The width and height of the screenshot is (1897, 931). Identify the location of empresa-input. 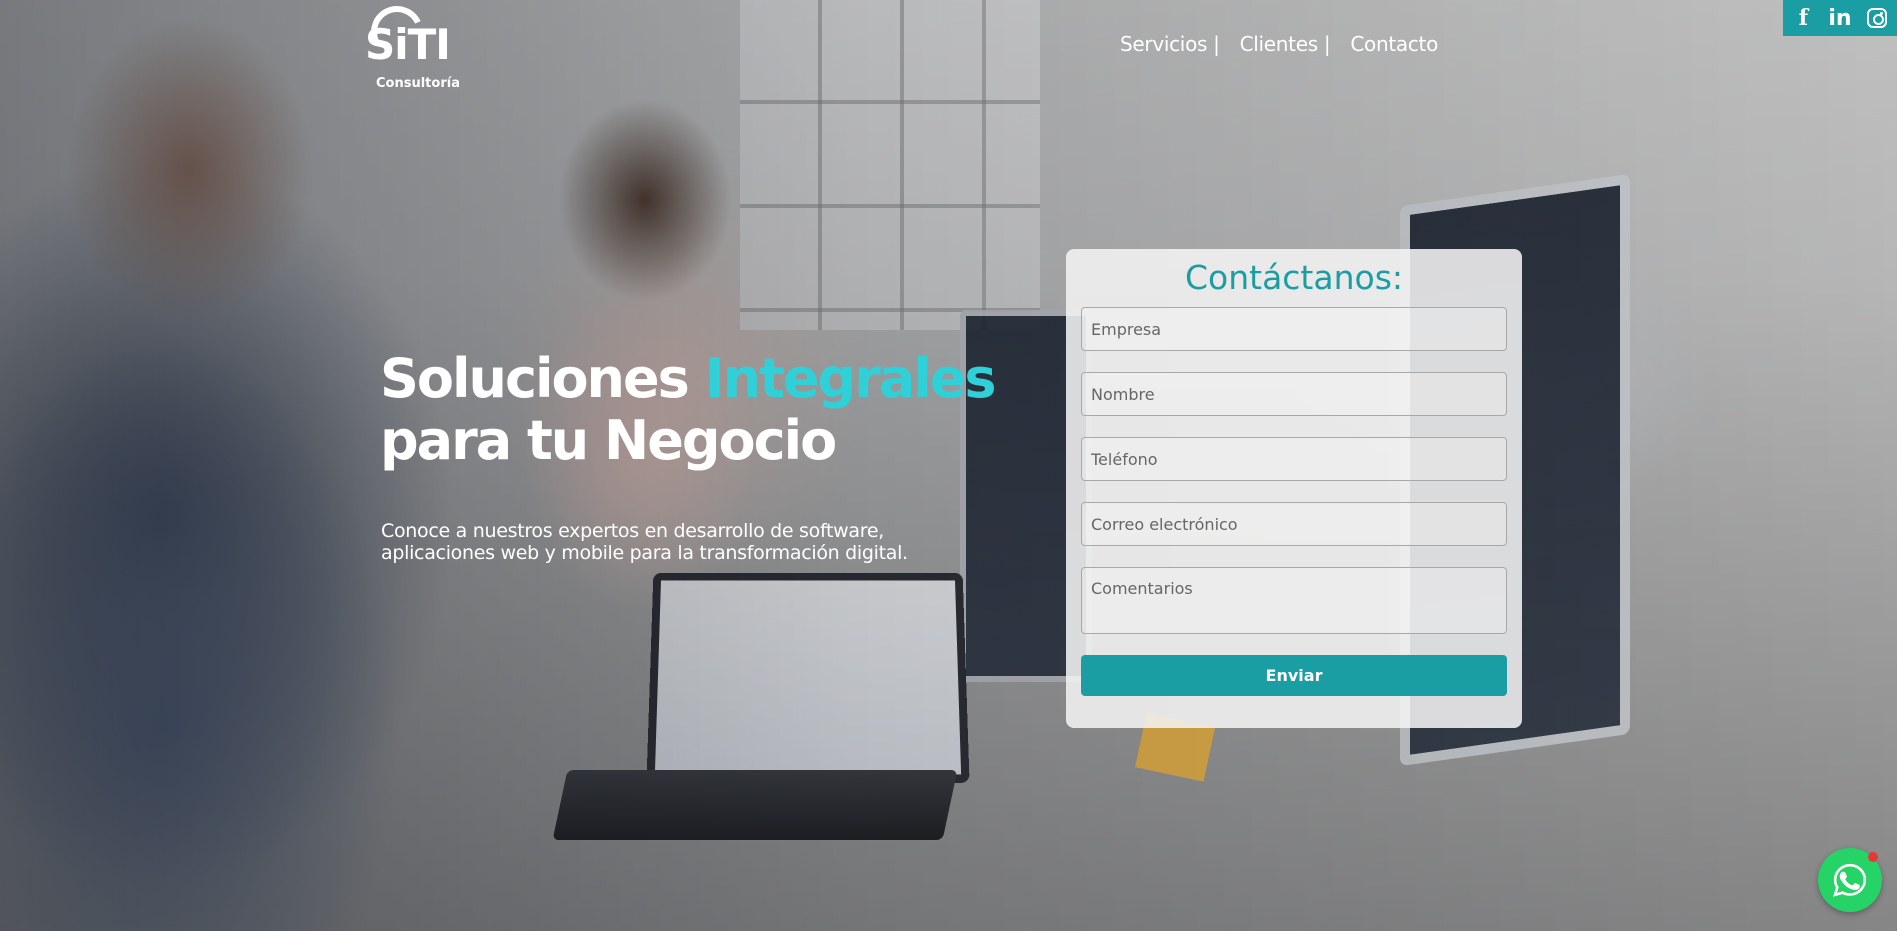
(1294, 329).